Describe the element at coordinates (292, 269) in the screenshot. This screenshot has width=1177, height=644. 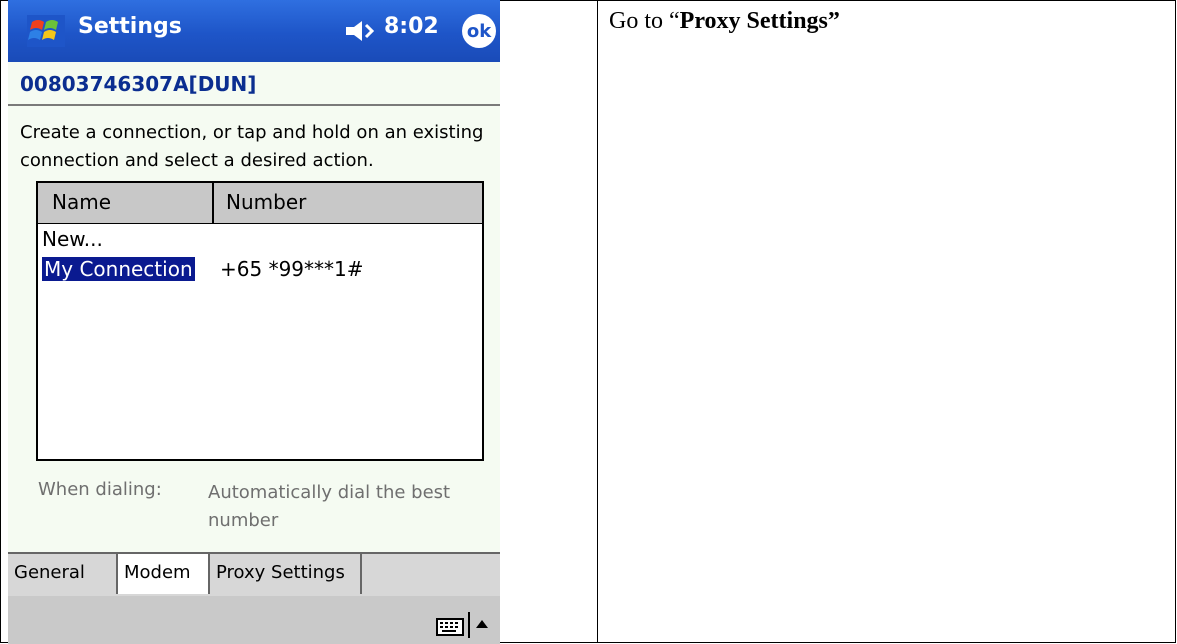
I see `list-item-number: +65 *99***1#` at that location.